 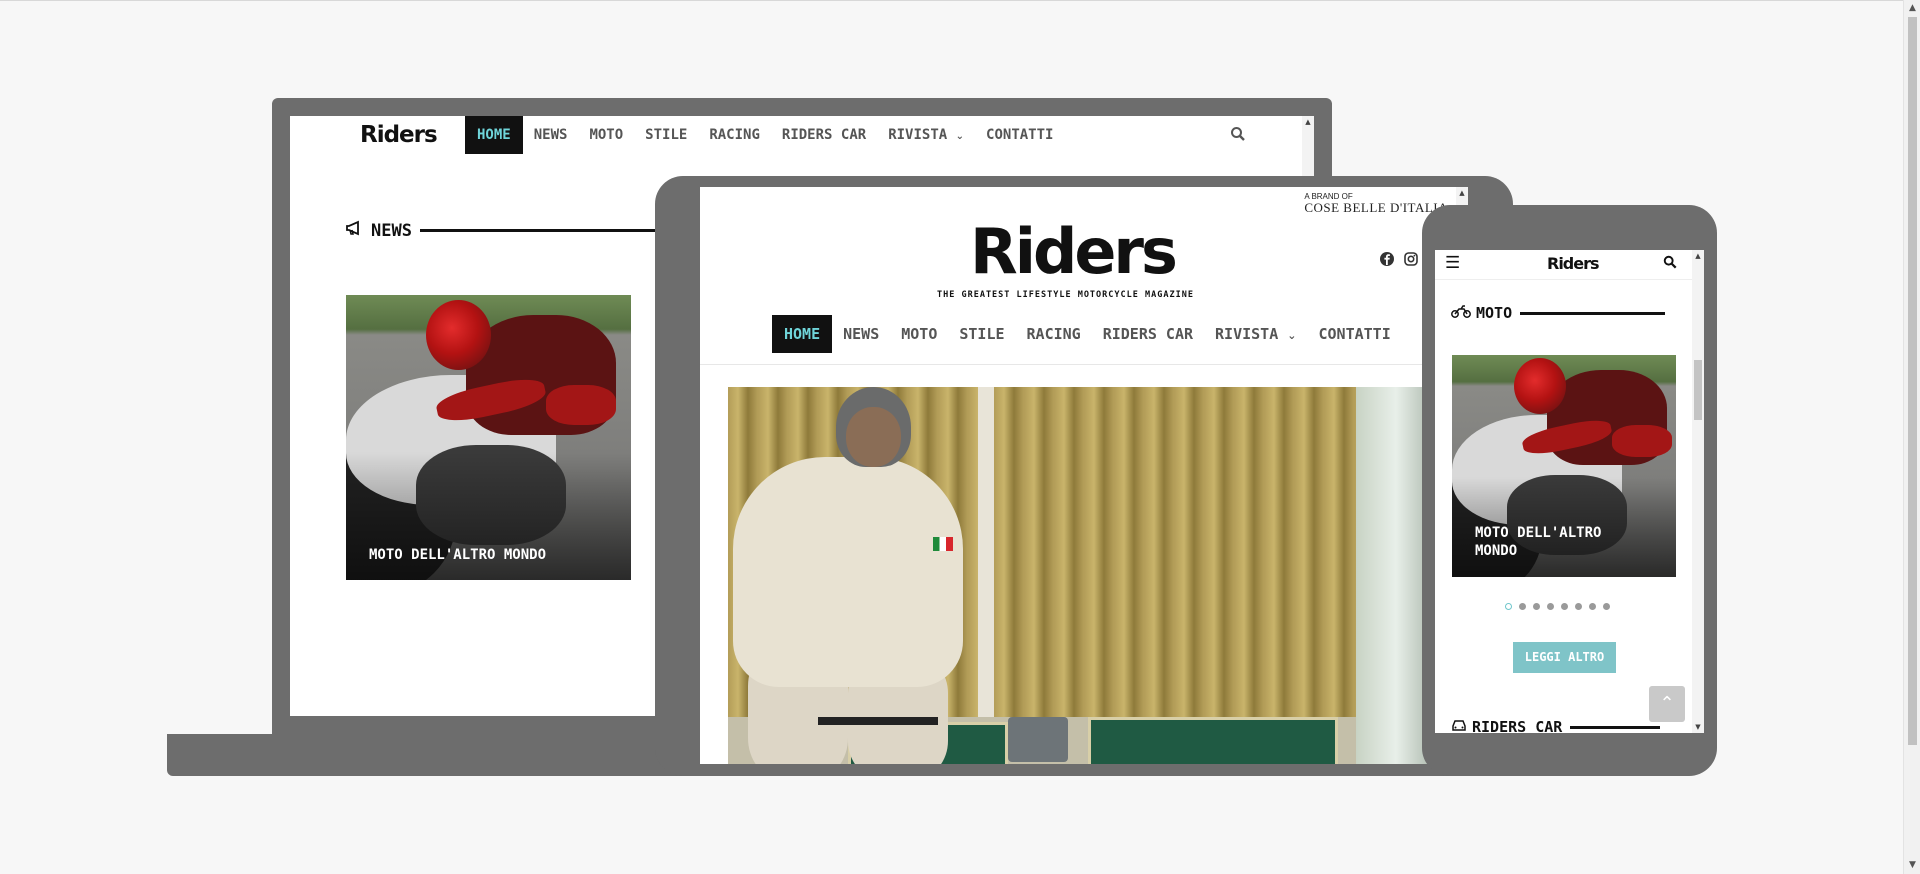 I want to click on car-icon, so click(x=1459, y=725).